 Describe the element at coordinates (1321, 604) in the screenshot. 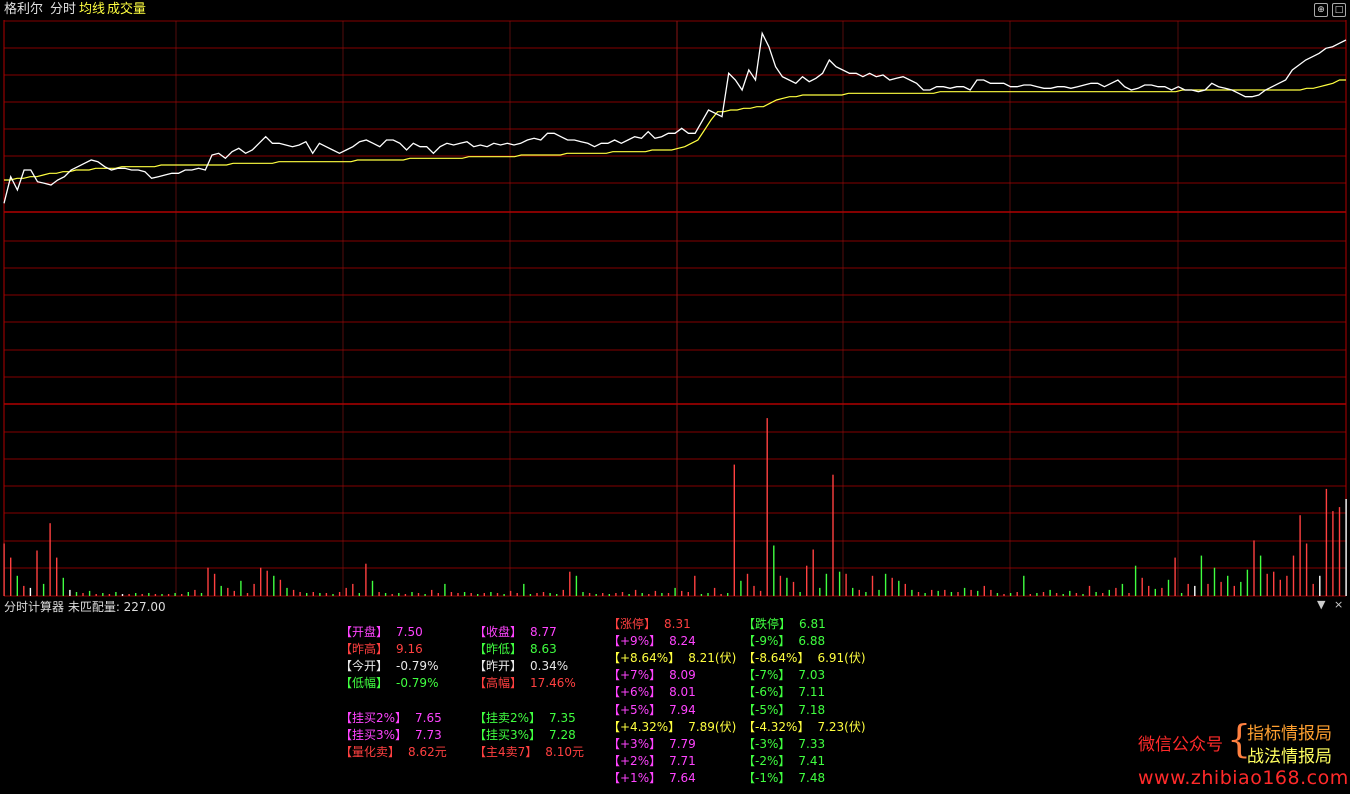

I see `collapse-button: ▼` at that location.